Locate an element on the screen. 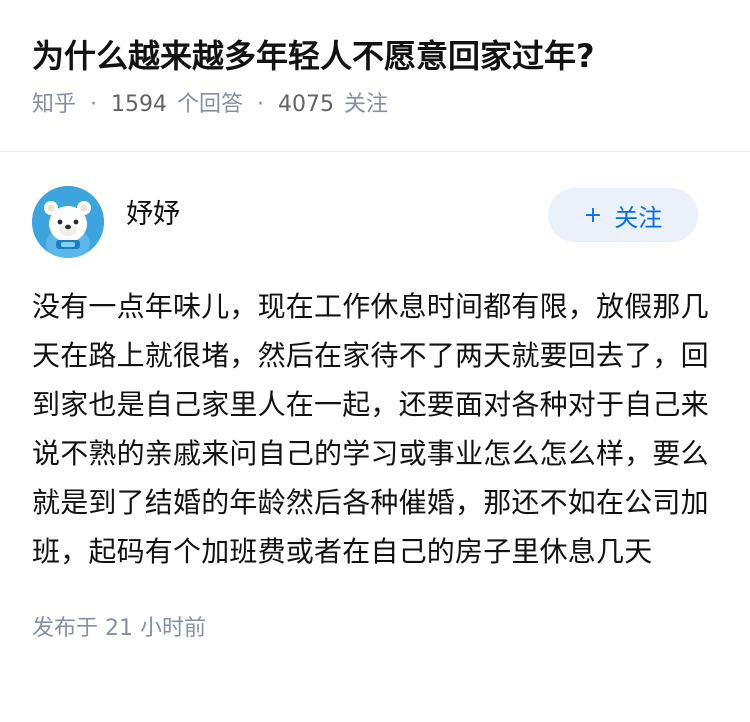 The width and height of the screenshot is (750, 722). question-meta: 知乎 · 1594 个回答 · 4075 关注 is located at coordinates (375, 105).